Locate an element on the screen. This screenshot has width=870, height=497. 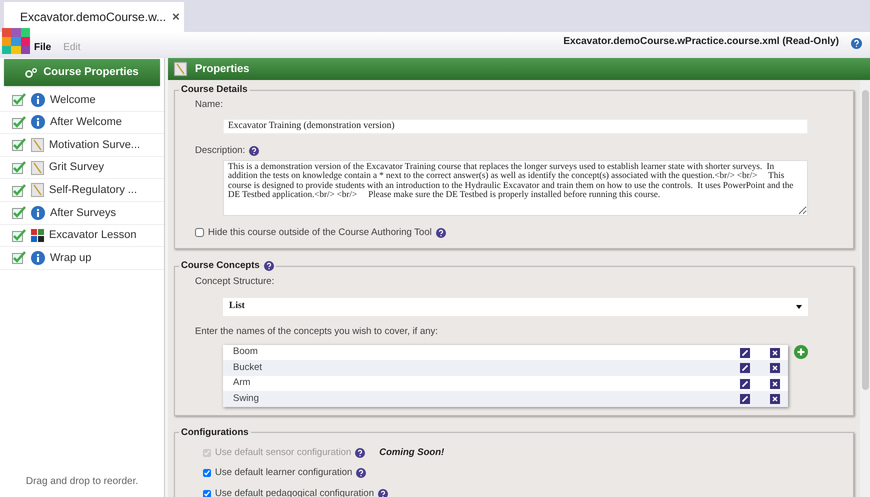
section-title: Course Details is located at coordinates (214, 90).